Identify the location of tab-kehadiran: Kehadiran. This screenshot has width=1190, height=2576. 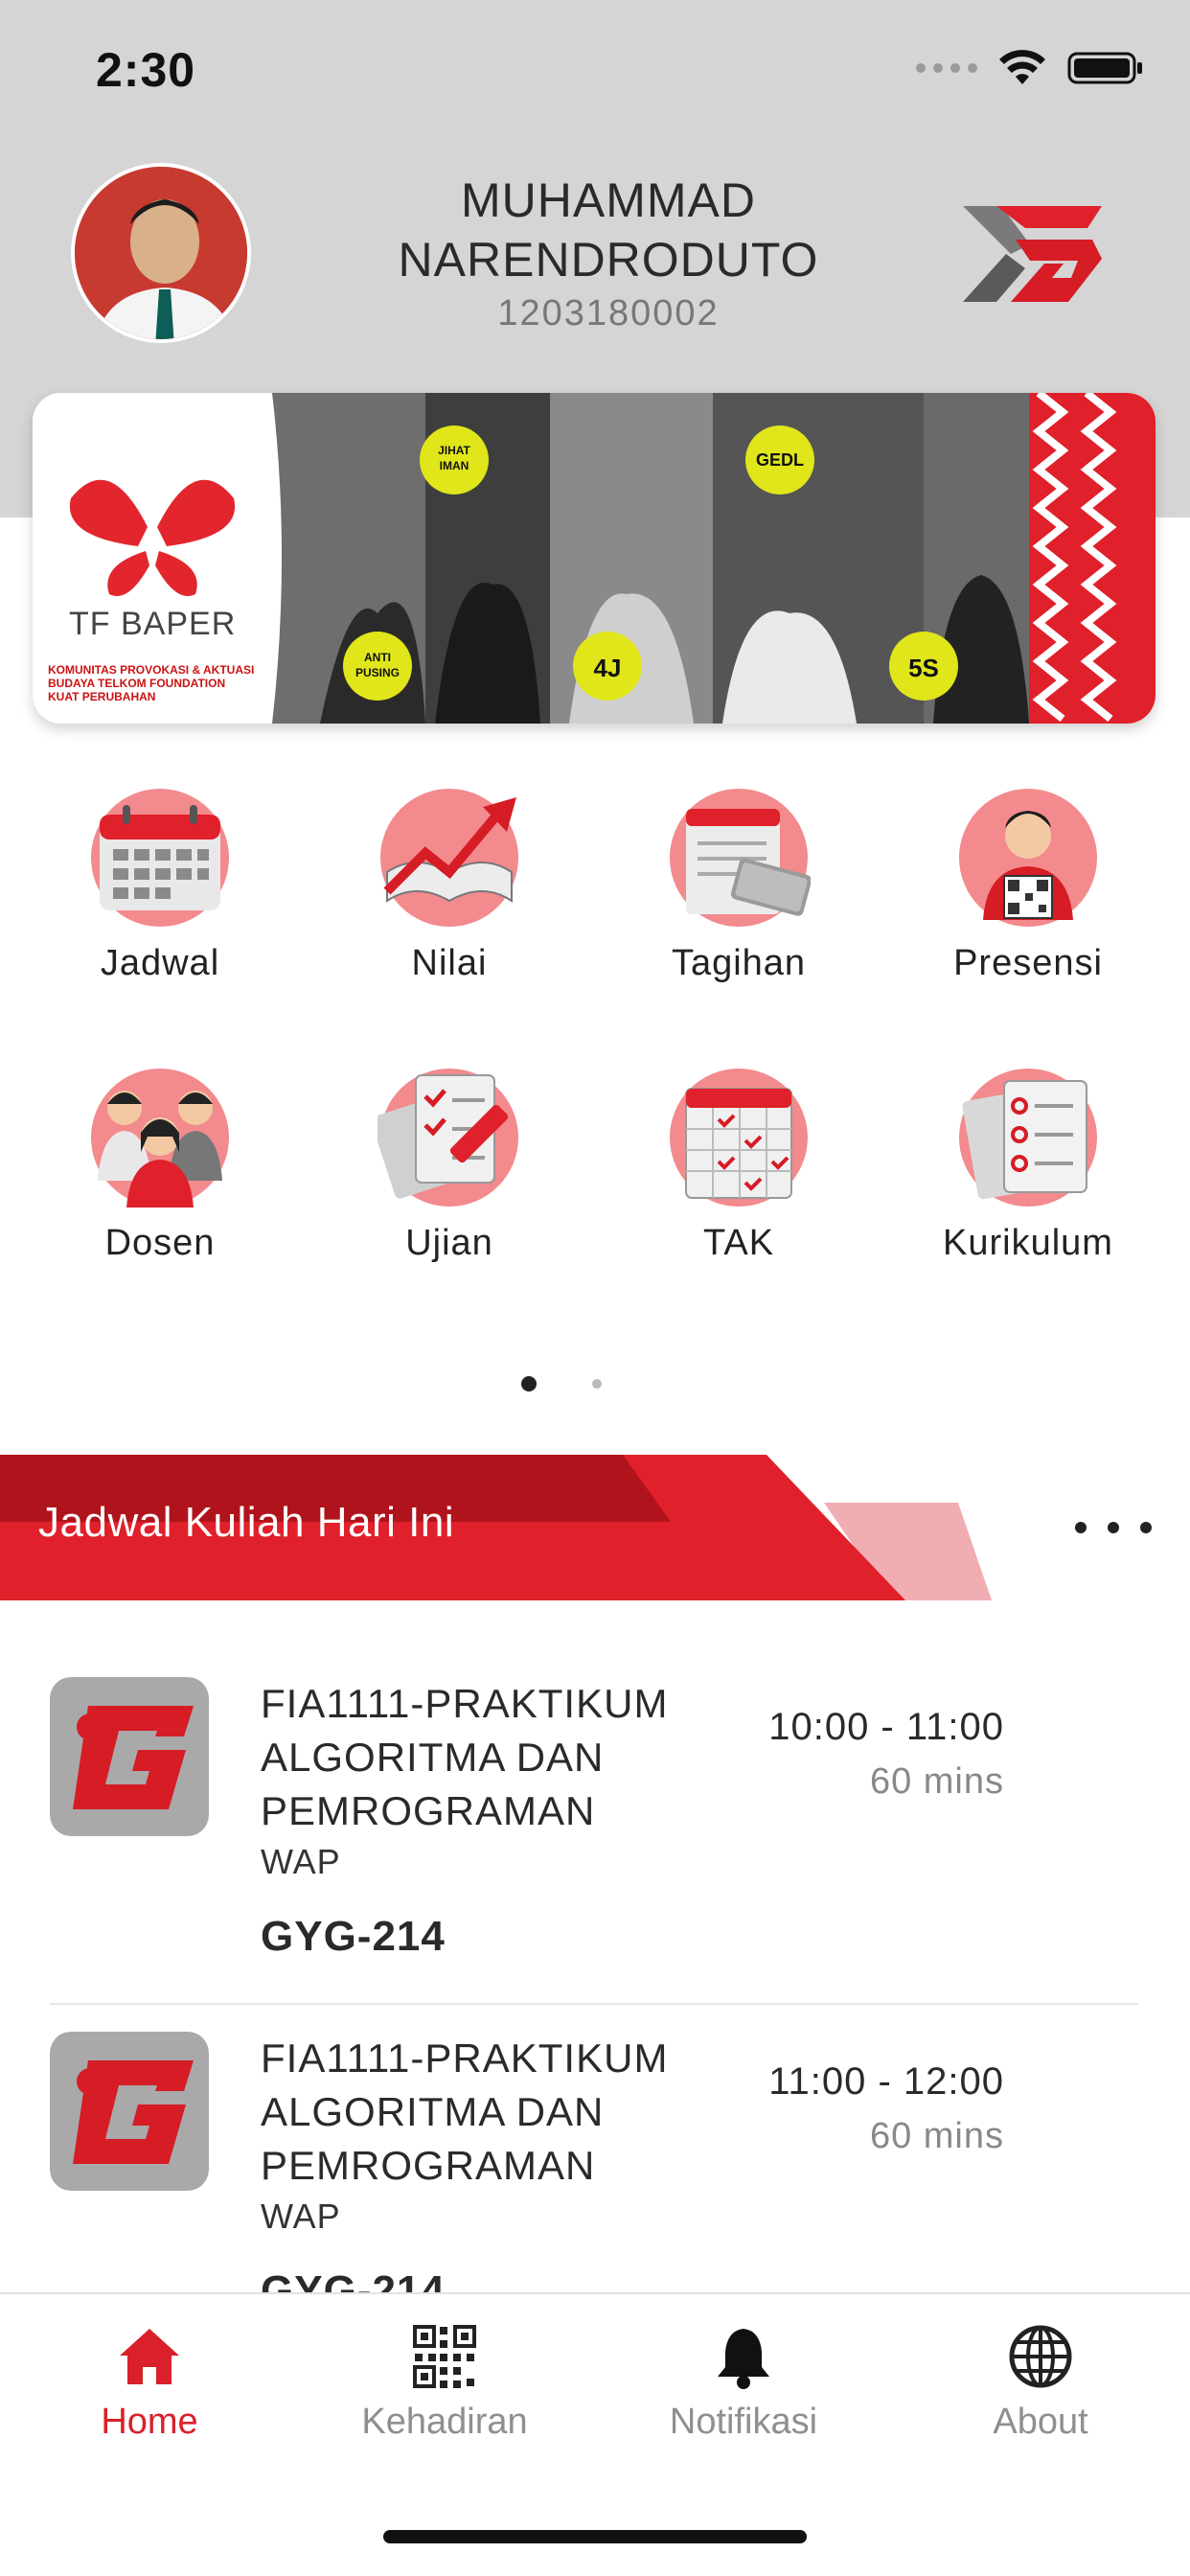
(445, 2383).